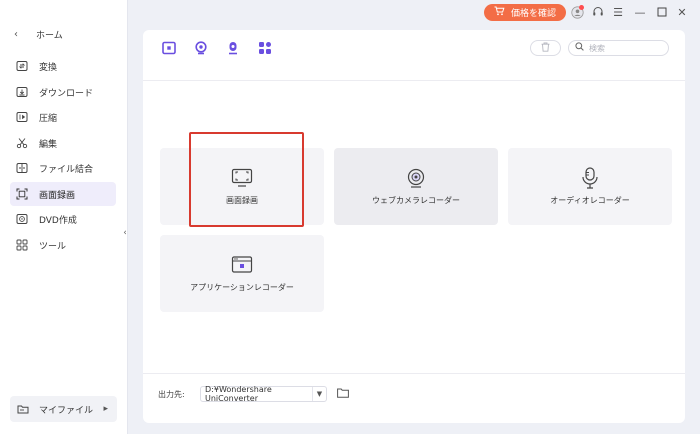 This screenshot has width=700, height=434. I want to click on toolbox-icon, so click(22, 245).